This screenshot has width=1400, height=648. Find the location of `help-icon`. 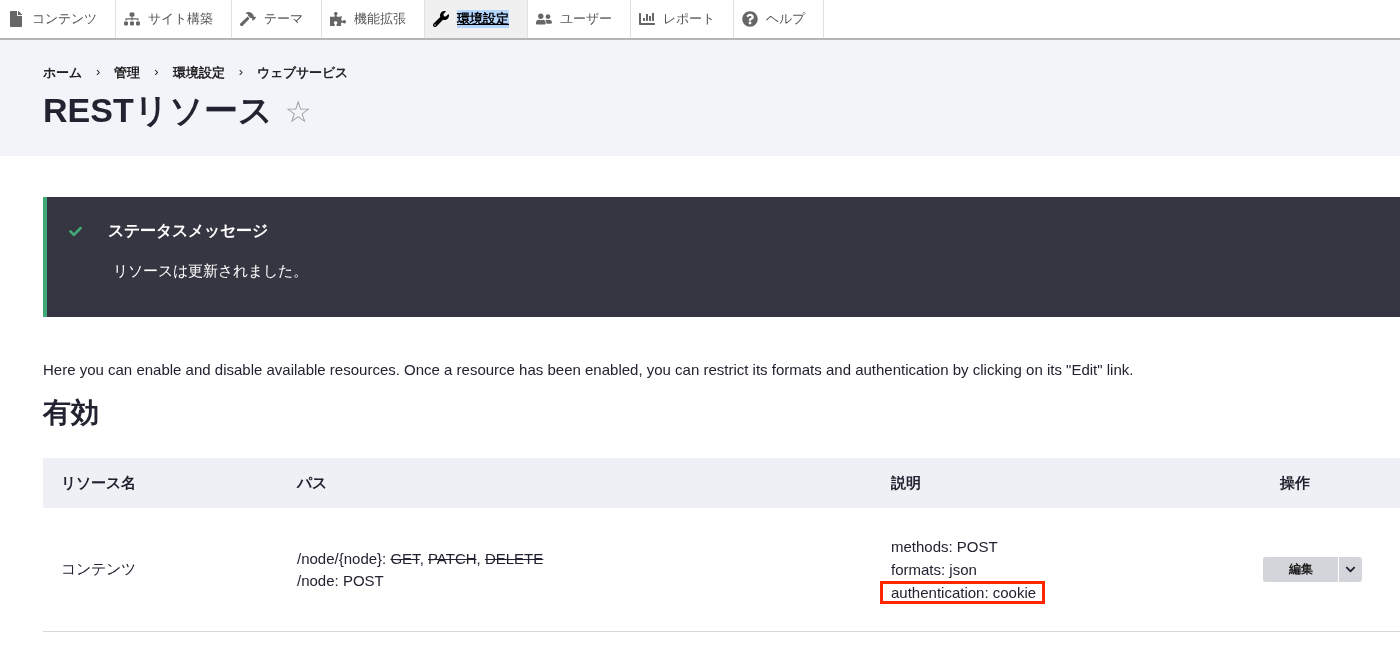

help-icon is located at coordinates (750, 19).